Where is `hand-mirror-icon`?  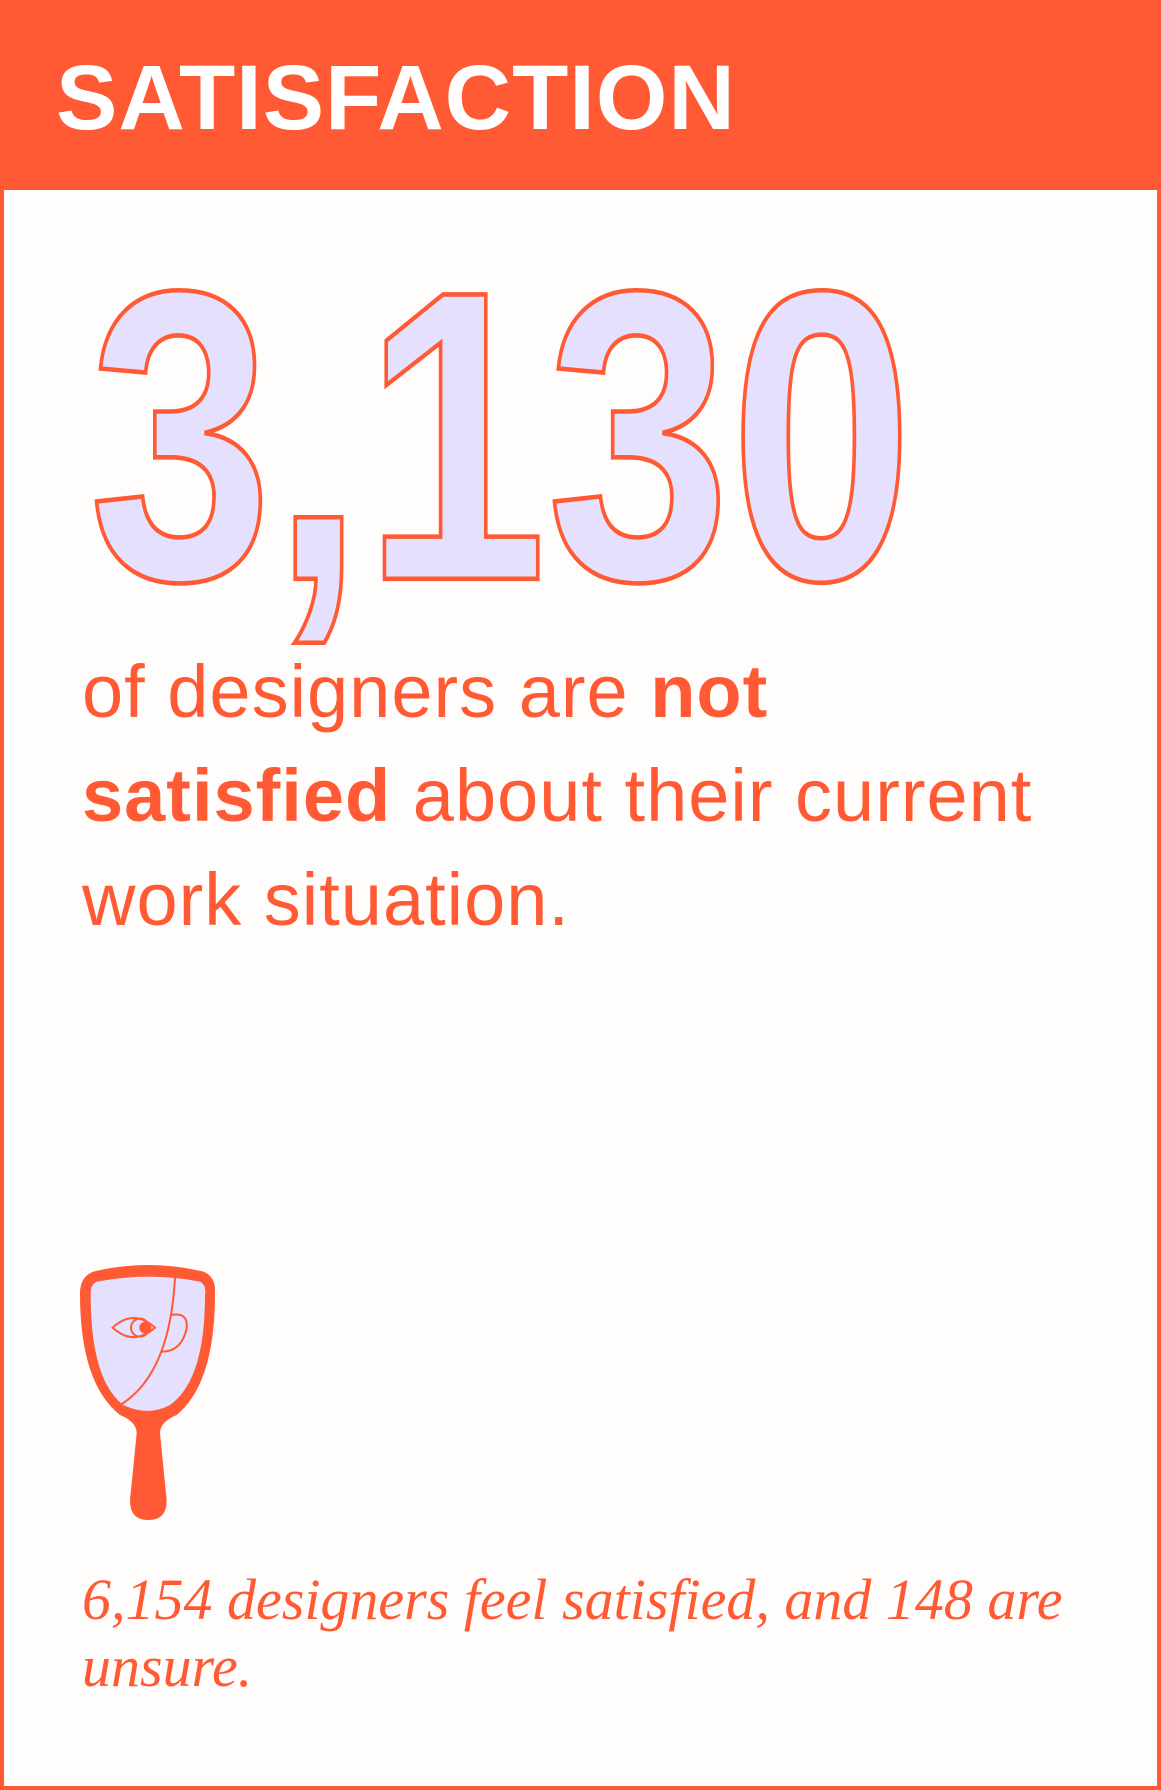 hand-mirror-icon is located at coordinates (148, 1392).